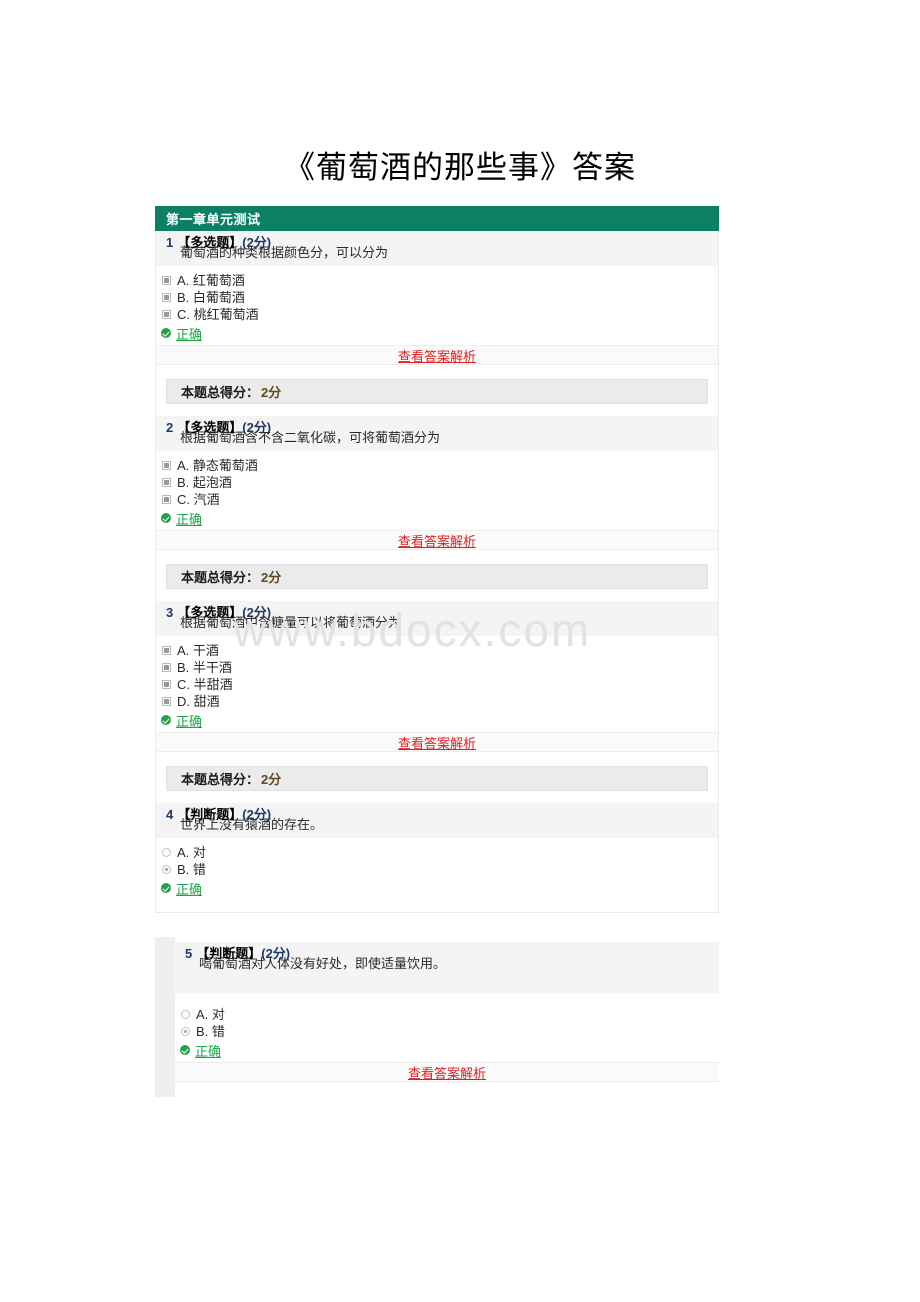 The image size is (920, 1302). Describe the element at coordinates (438, 465) in the screenshot. I see `option-item: A. 静态葡萄酒` at that location.